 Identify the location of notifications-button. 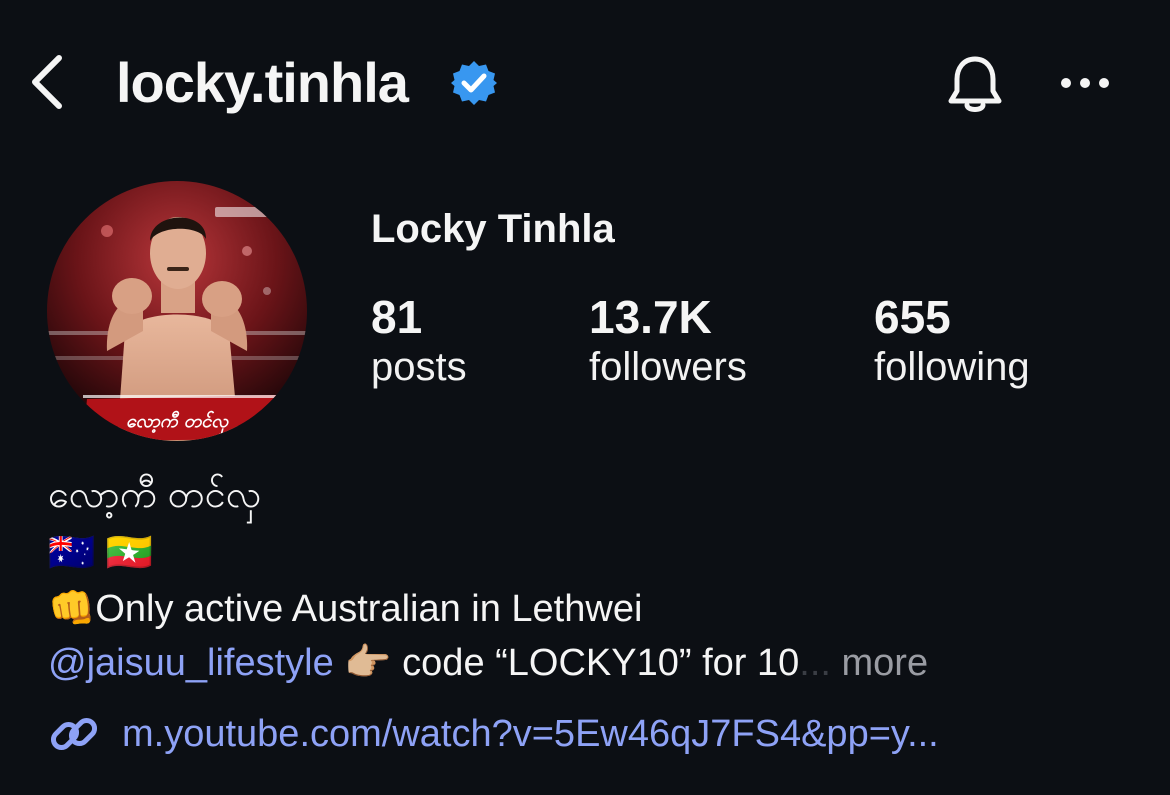
(975, 85).